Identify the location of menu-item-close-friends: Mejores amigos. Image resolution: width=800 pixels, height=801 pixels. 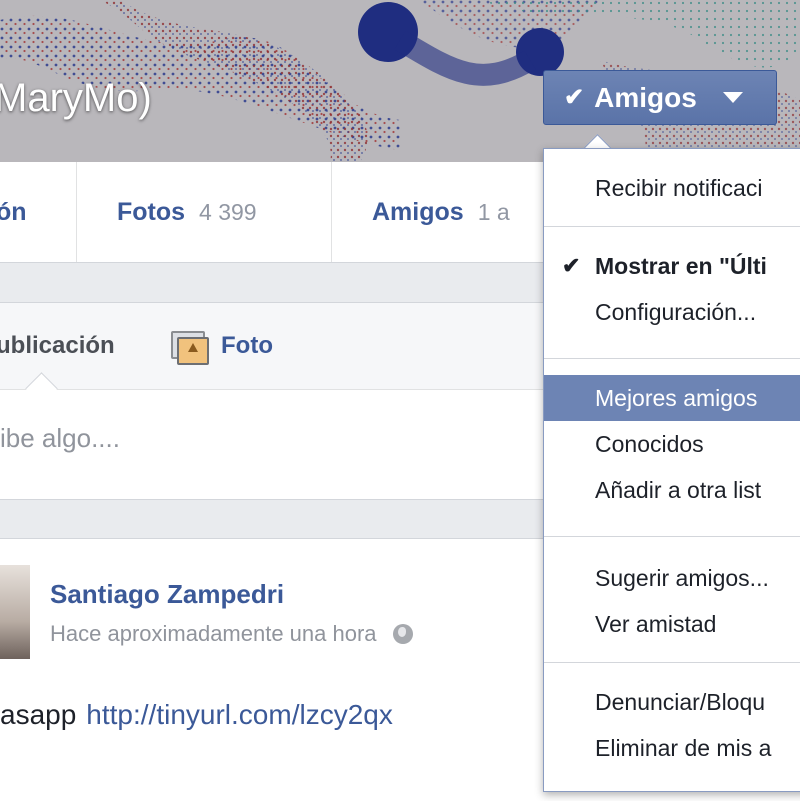
(672, 398).